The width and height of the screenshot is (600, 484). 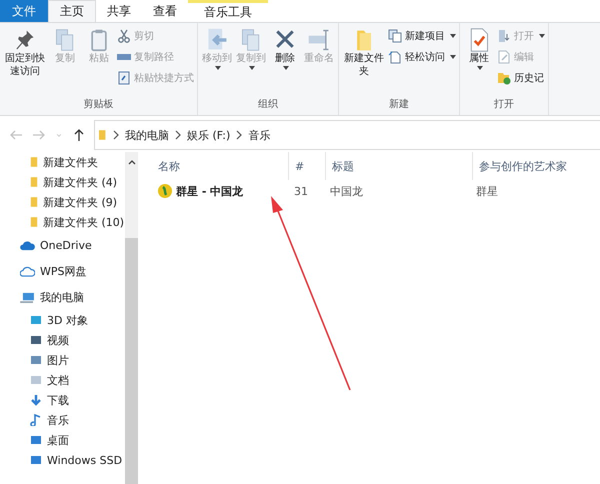 I want to click on scroll-up-icon, so click(x=132, y=162).